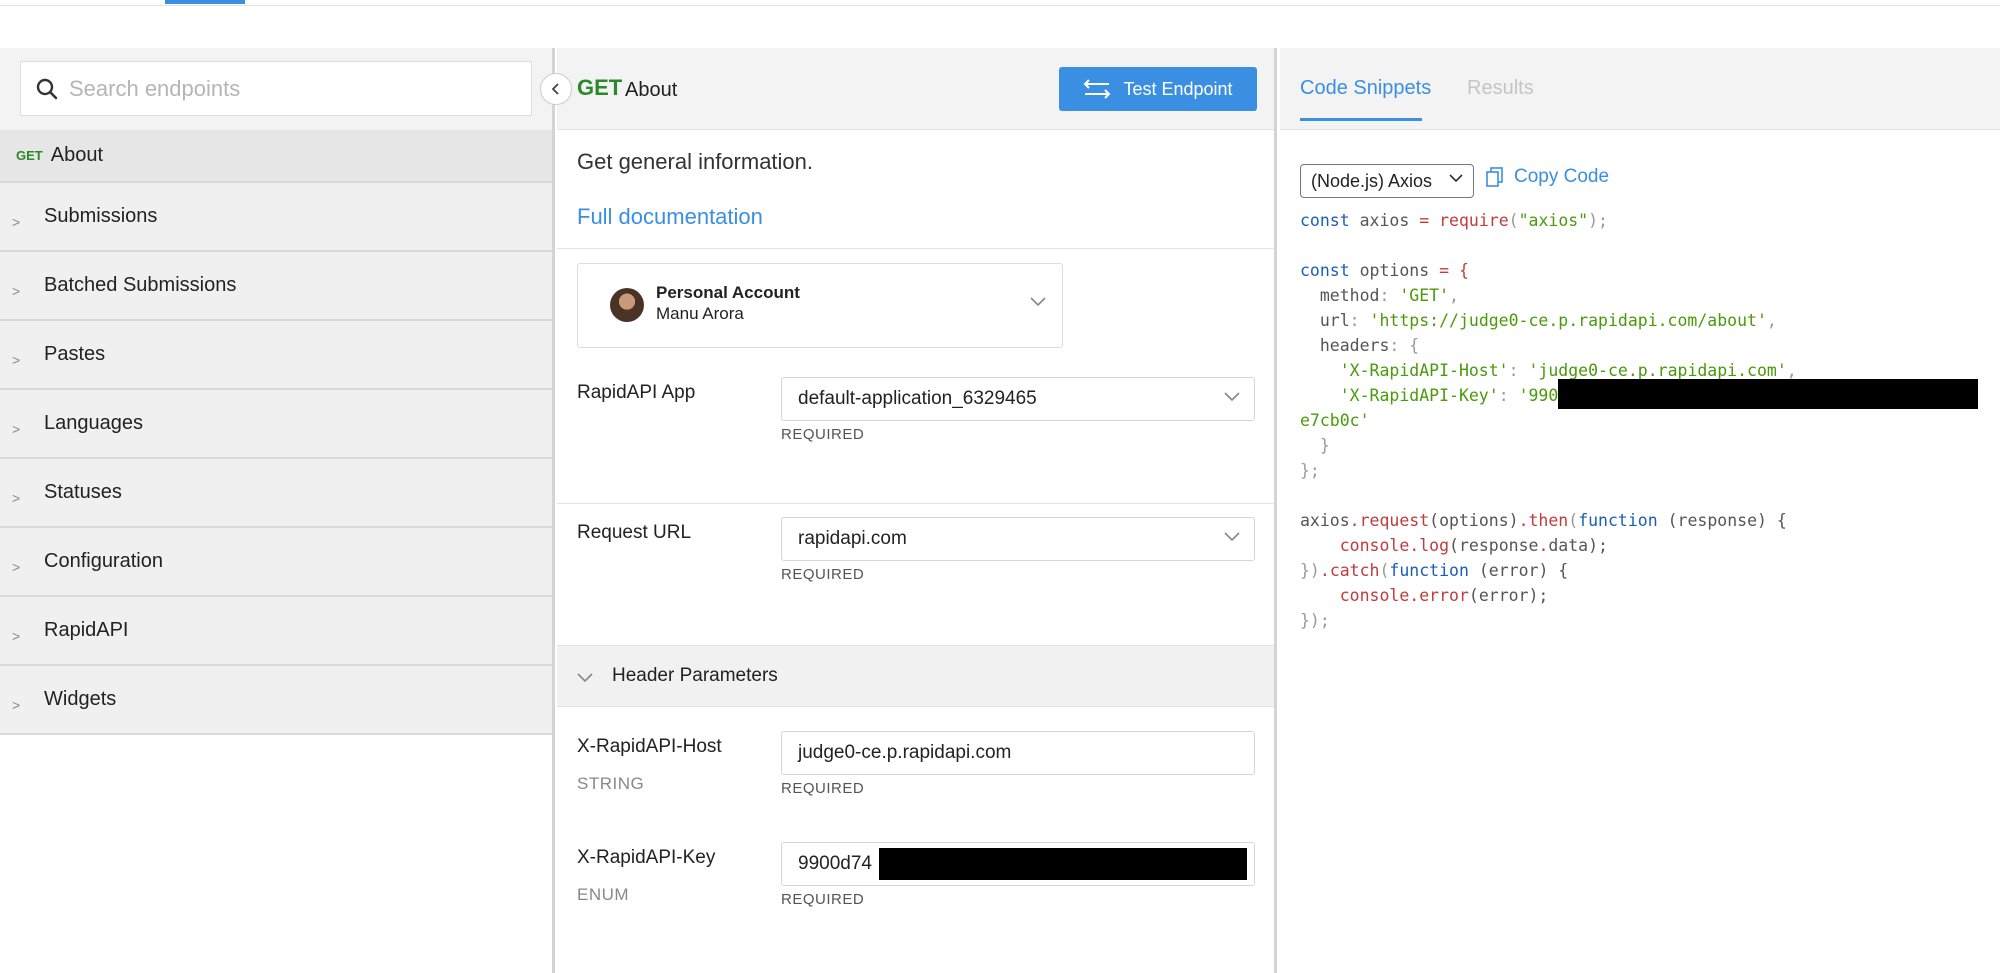 Image resolution: width=2000 pixels, height=973 pixels. Describe the element at coordinates (1598, 220) in the screenshot. I see `code-token: );` at that location.